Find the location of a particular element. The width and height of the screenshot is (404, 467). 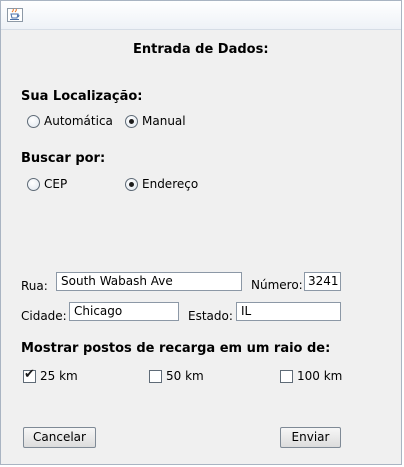

checkbox-25km: ✔ is located at coordinates (29, 375).